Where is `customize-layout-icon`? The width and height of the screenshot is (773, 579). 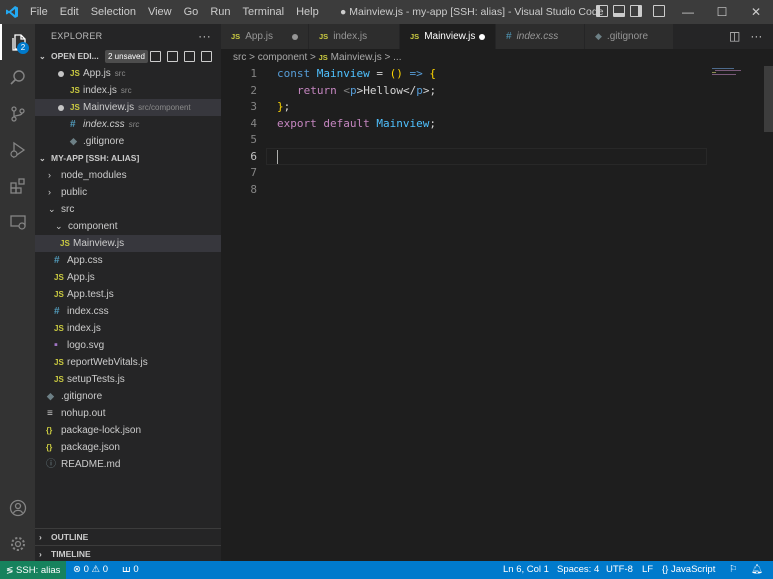
customize-layout-icon is located at coordinates (659, 11).